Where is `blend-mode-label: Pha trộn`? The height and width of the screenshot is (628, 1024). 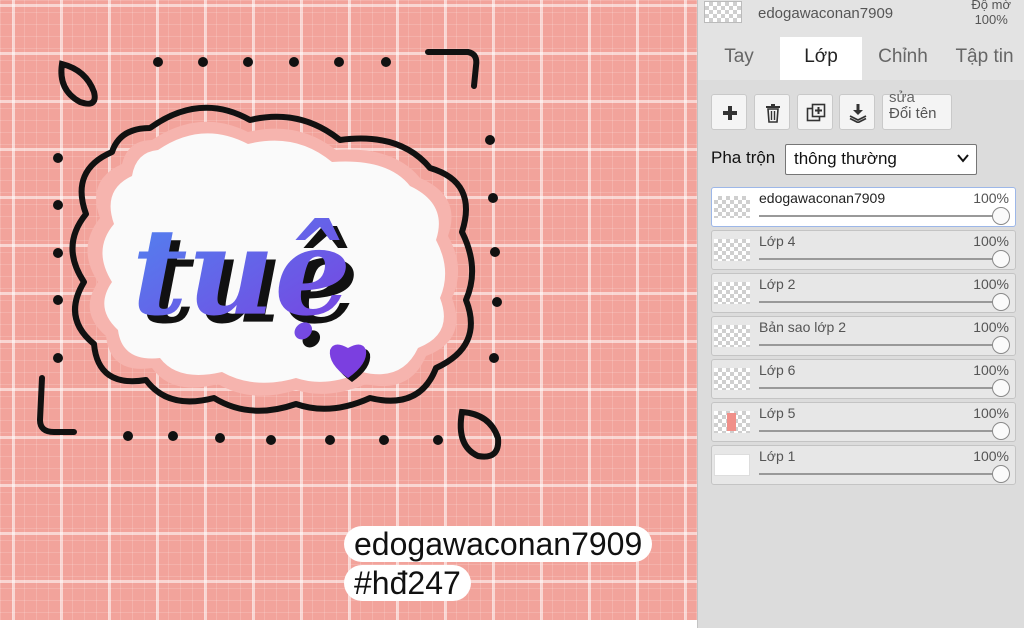
blend-mode-label: Pha trộn is located at coordinates (743, 157).